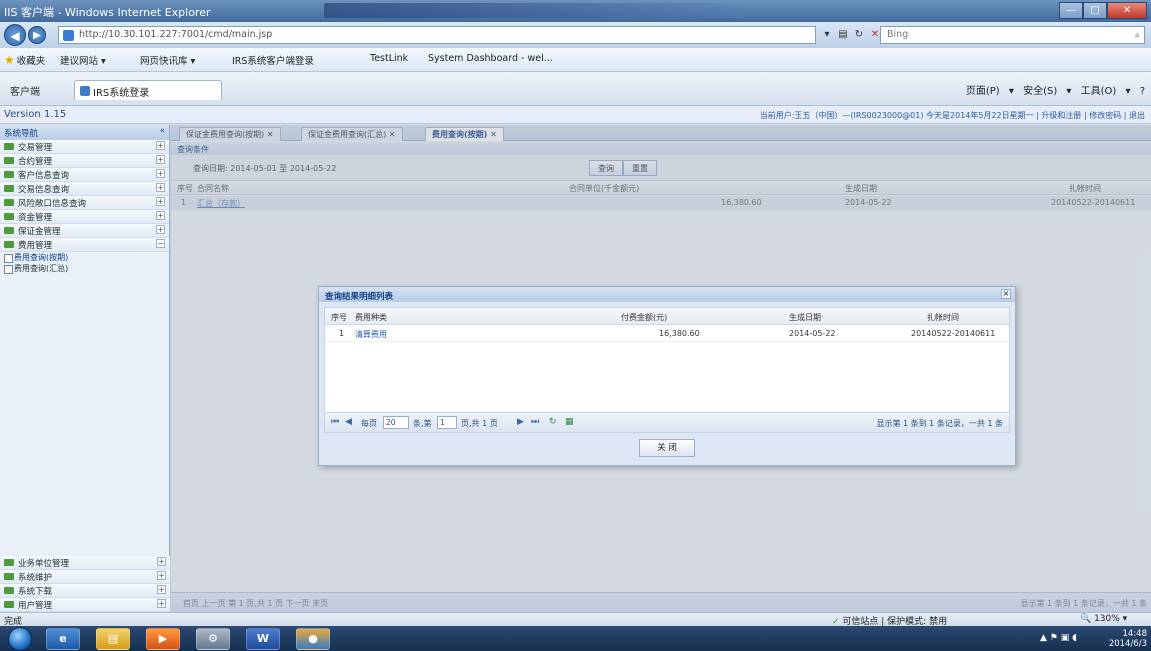 This screenshot has width=1151, height=651. What do you see at coordinates (898, 34) in the screenshot?
I see `search-placeholder: Bing` at bounding box center [898, 34].